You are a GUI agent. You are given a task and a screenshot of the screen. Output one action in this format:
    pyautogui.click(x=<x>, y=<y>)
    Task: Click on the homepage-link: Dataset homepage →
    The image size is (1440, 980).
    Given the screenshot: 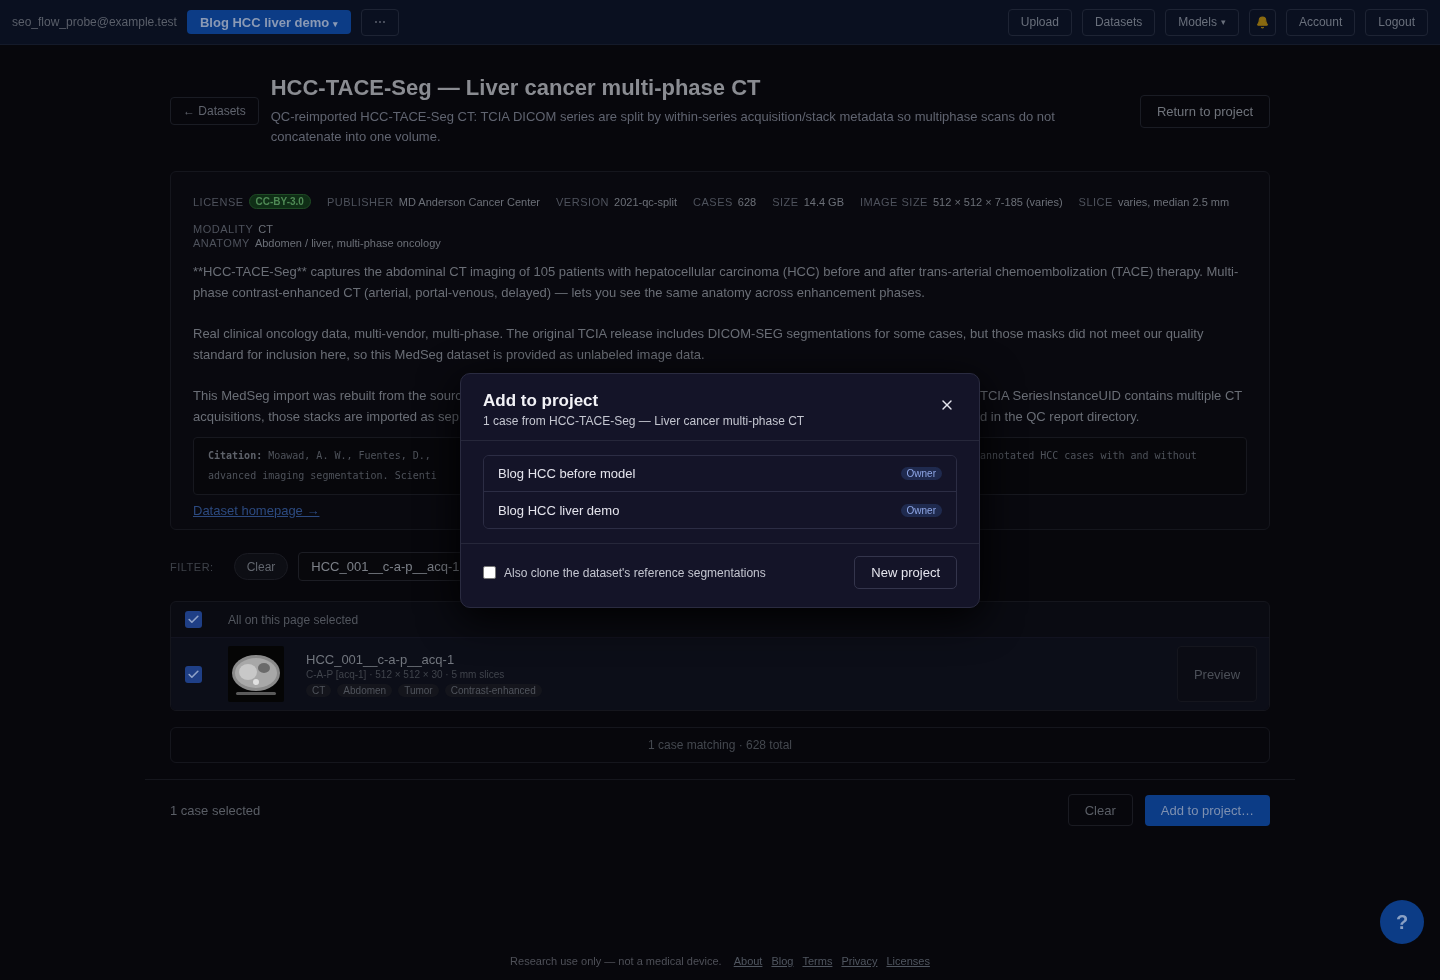 What is the action you would take?
    pyautogui.click(x=256, y=510)
    